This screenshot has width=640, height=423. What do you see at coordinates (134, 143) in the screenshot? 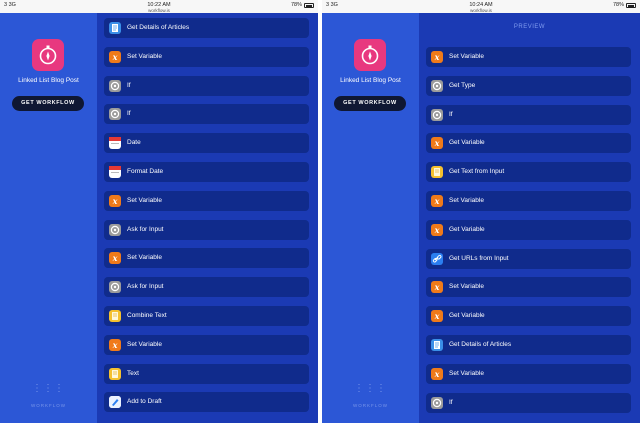
I see `action-label: Date` at bounding box center [134, 143].